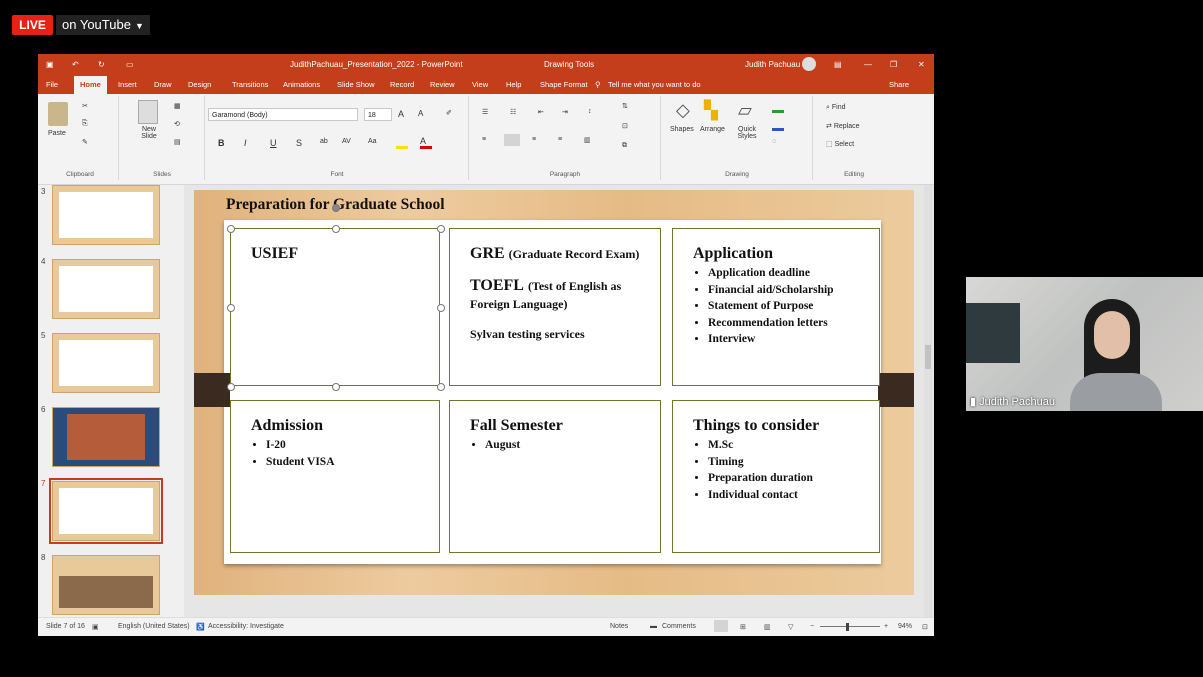 The height and width of the screenshot is (677, 1203). I want to click on tab-draw: Draw, so click(163, 84).